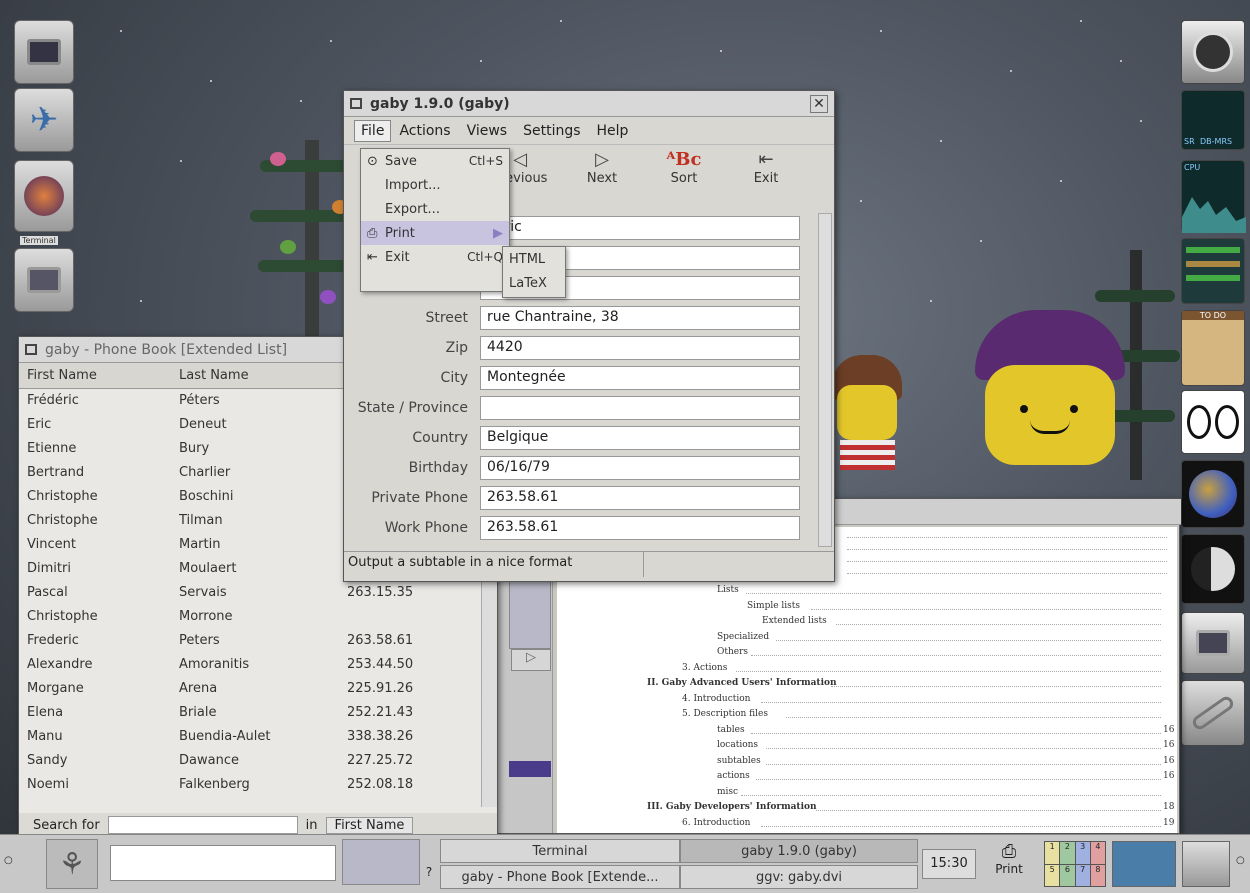 This screenshot has width=1250, height=893. I want to click on help-icon: ?, so click(429, 876).